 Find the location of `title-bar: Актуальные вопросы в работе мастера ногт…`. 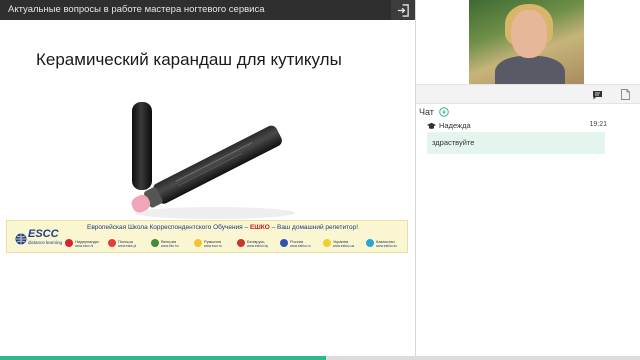

title-bar: Актуальные вопросы в работе мастера ногт… is located at coordinates (207, 10).